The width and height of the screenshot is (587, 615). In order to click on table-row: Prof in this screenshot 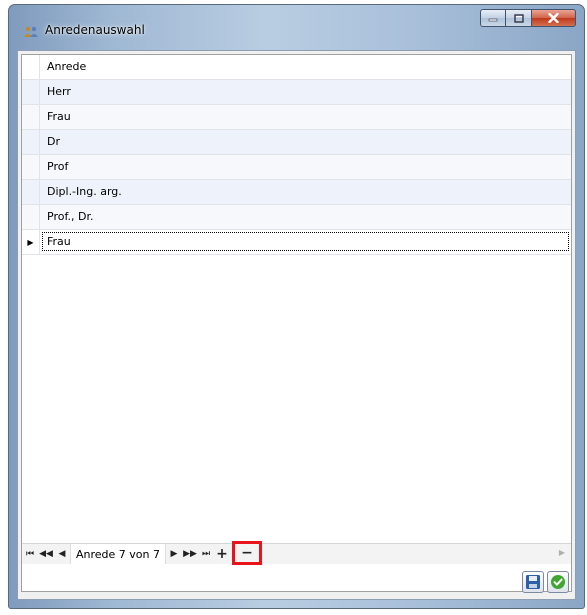, I will do `click(296, 167)`.